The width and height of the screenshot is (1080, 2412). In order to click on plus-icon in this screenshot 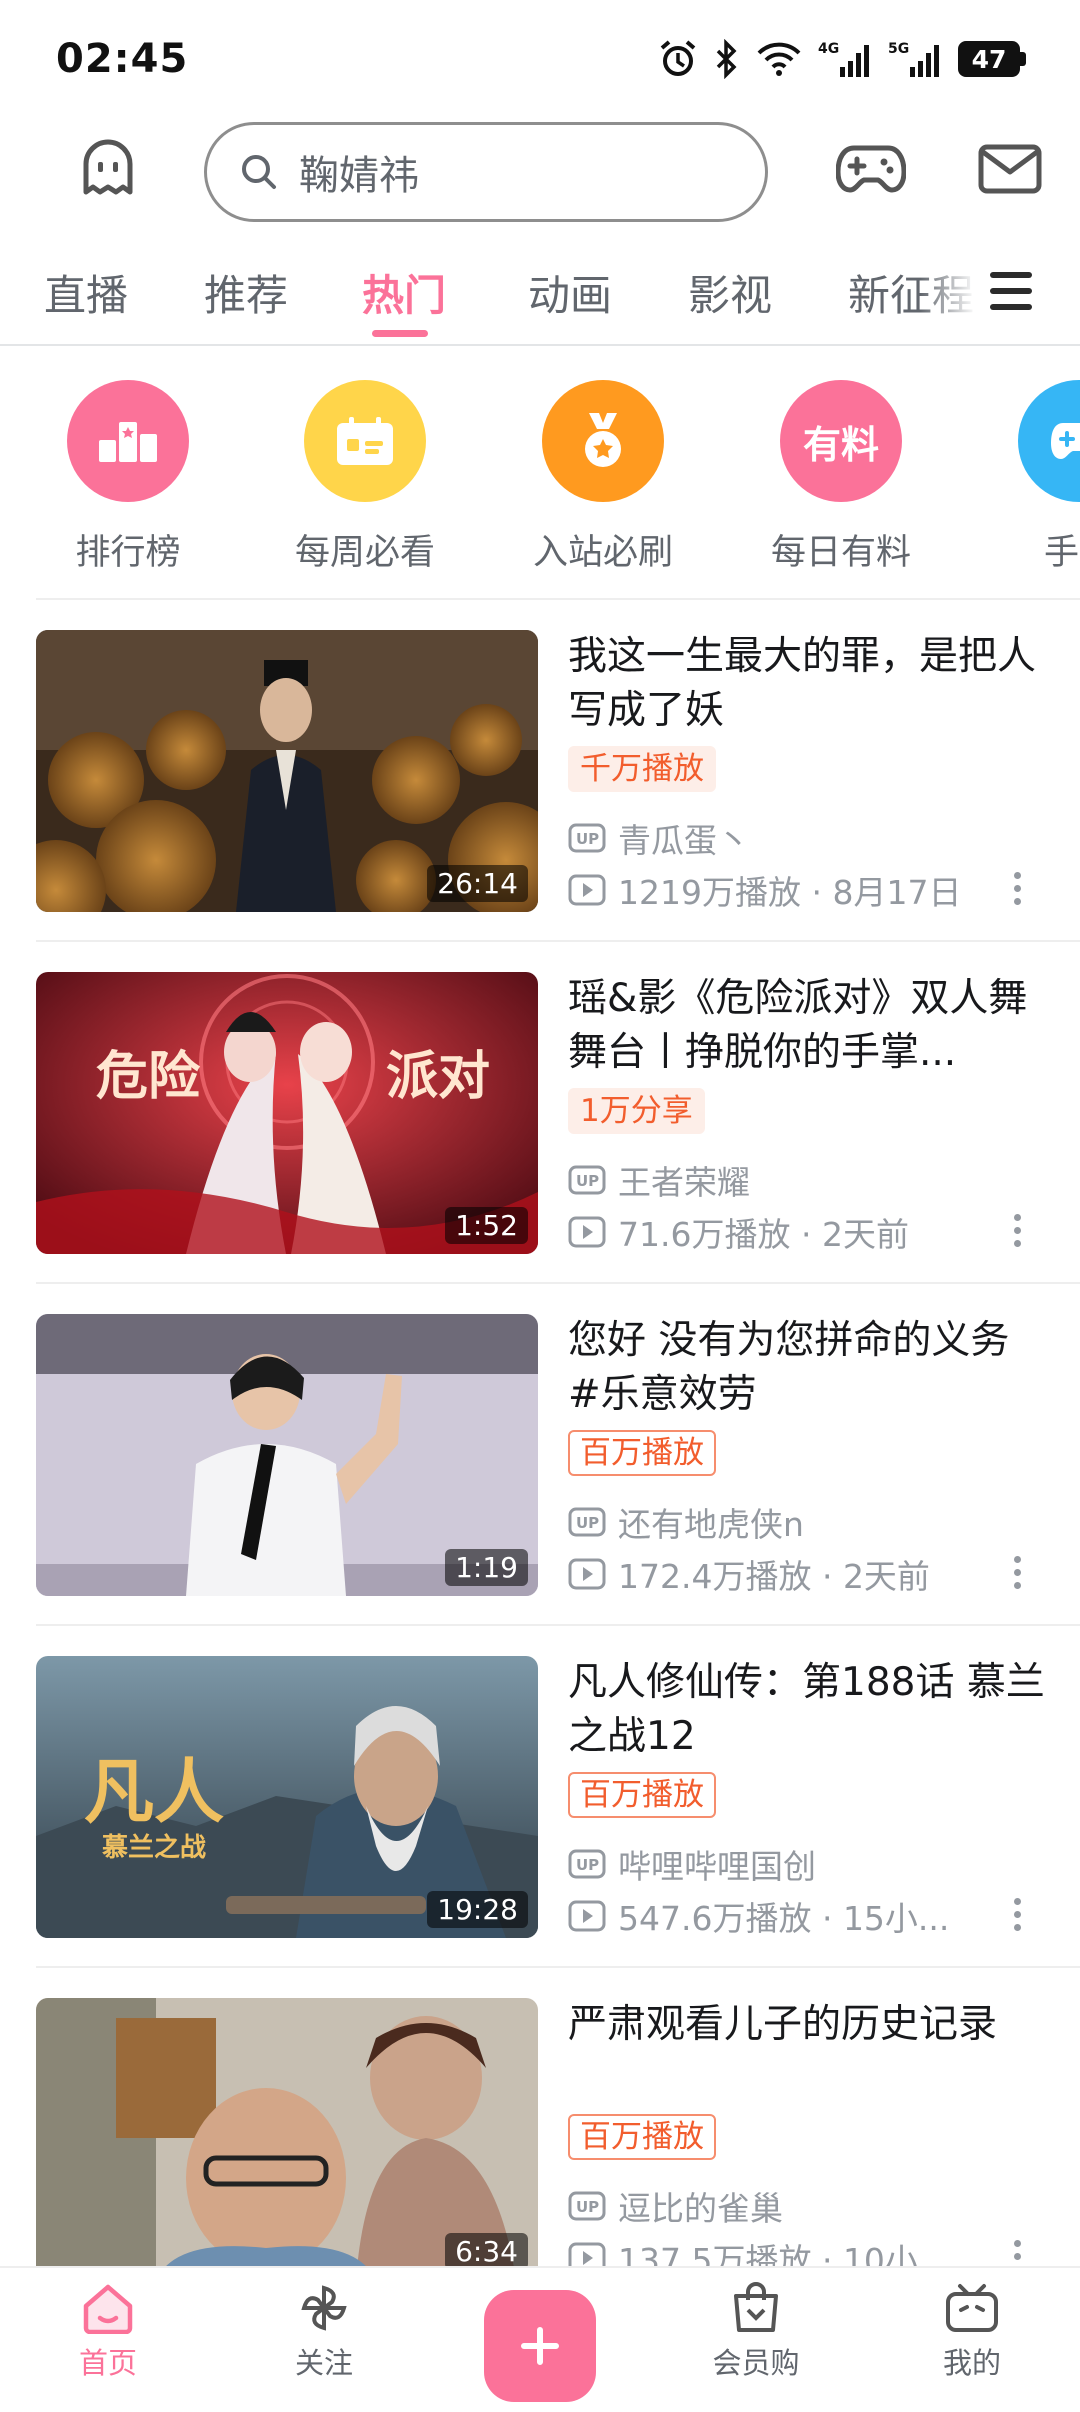, I will do `click(540, 2346)`.